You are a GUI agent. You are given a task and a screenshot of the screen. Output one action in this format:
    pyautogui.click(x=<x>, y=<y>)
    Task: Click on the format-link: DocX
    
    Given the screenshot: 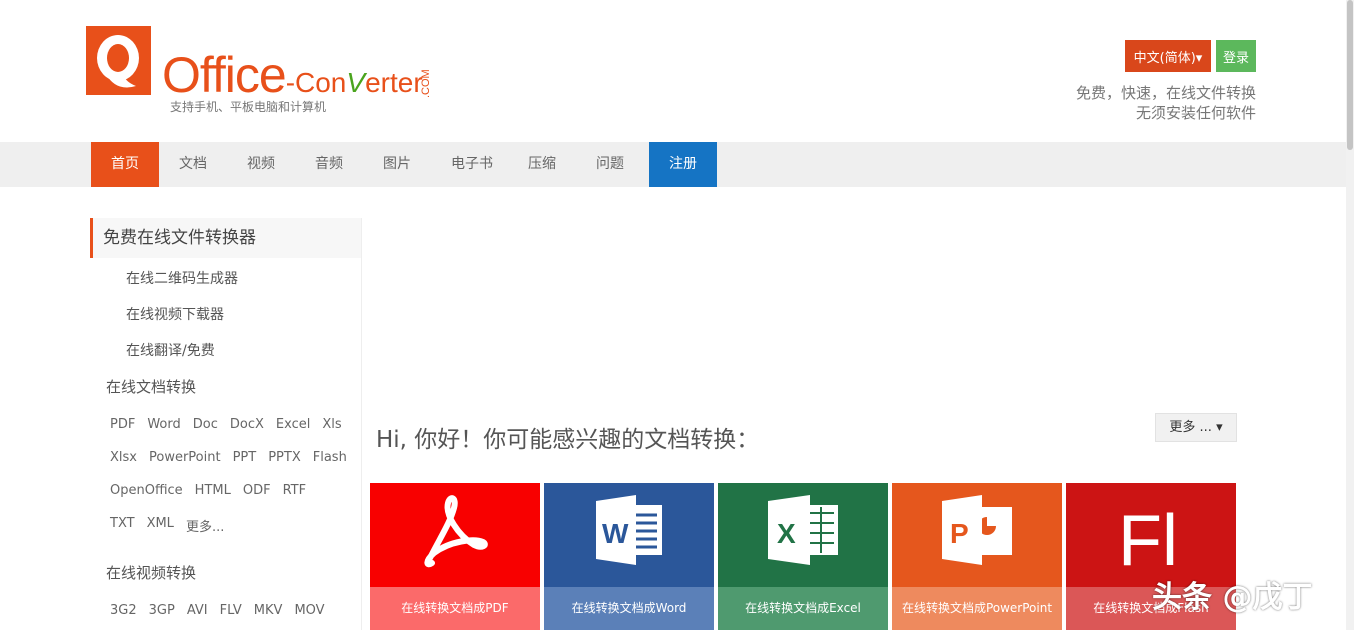 What is the action you would take?
    pyautogui.click(x=247, y=424)
    